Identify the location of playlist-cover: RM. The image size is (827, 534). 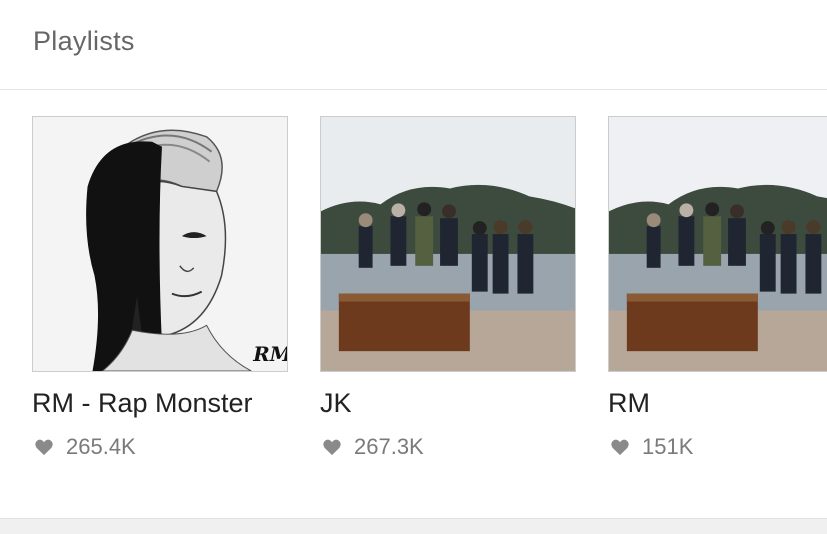
(160, 244).